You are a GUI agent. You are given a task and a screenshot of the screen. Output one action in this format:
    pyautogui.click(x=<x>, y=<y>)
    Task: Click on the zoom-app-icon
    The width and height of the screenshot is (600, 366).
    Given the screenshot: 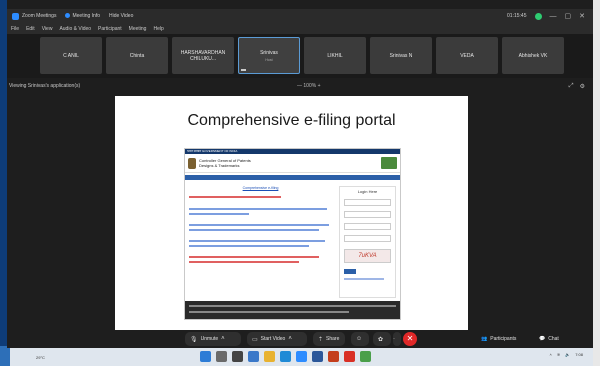 What is the action you would take?
    pyautogui.click(x=301, y=356)
    